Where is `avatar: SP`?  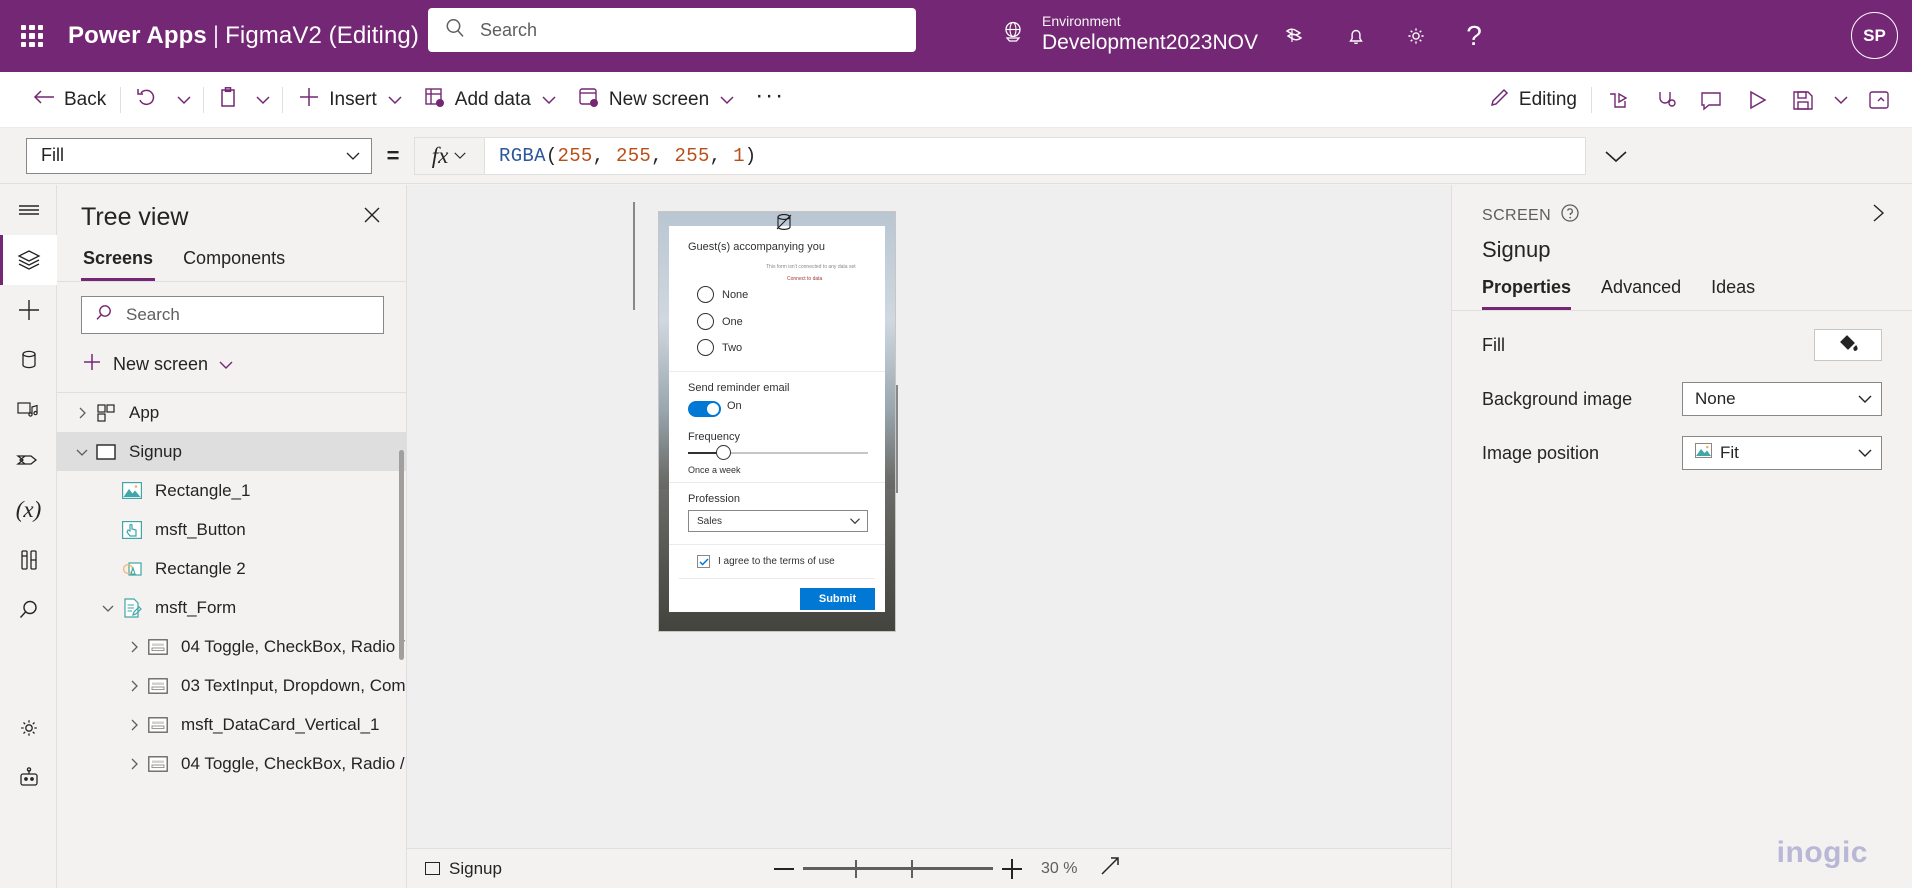 avatar: SP is located at coordinates (1874, 35).